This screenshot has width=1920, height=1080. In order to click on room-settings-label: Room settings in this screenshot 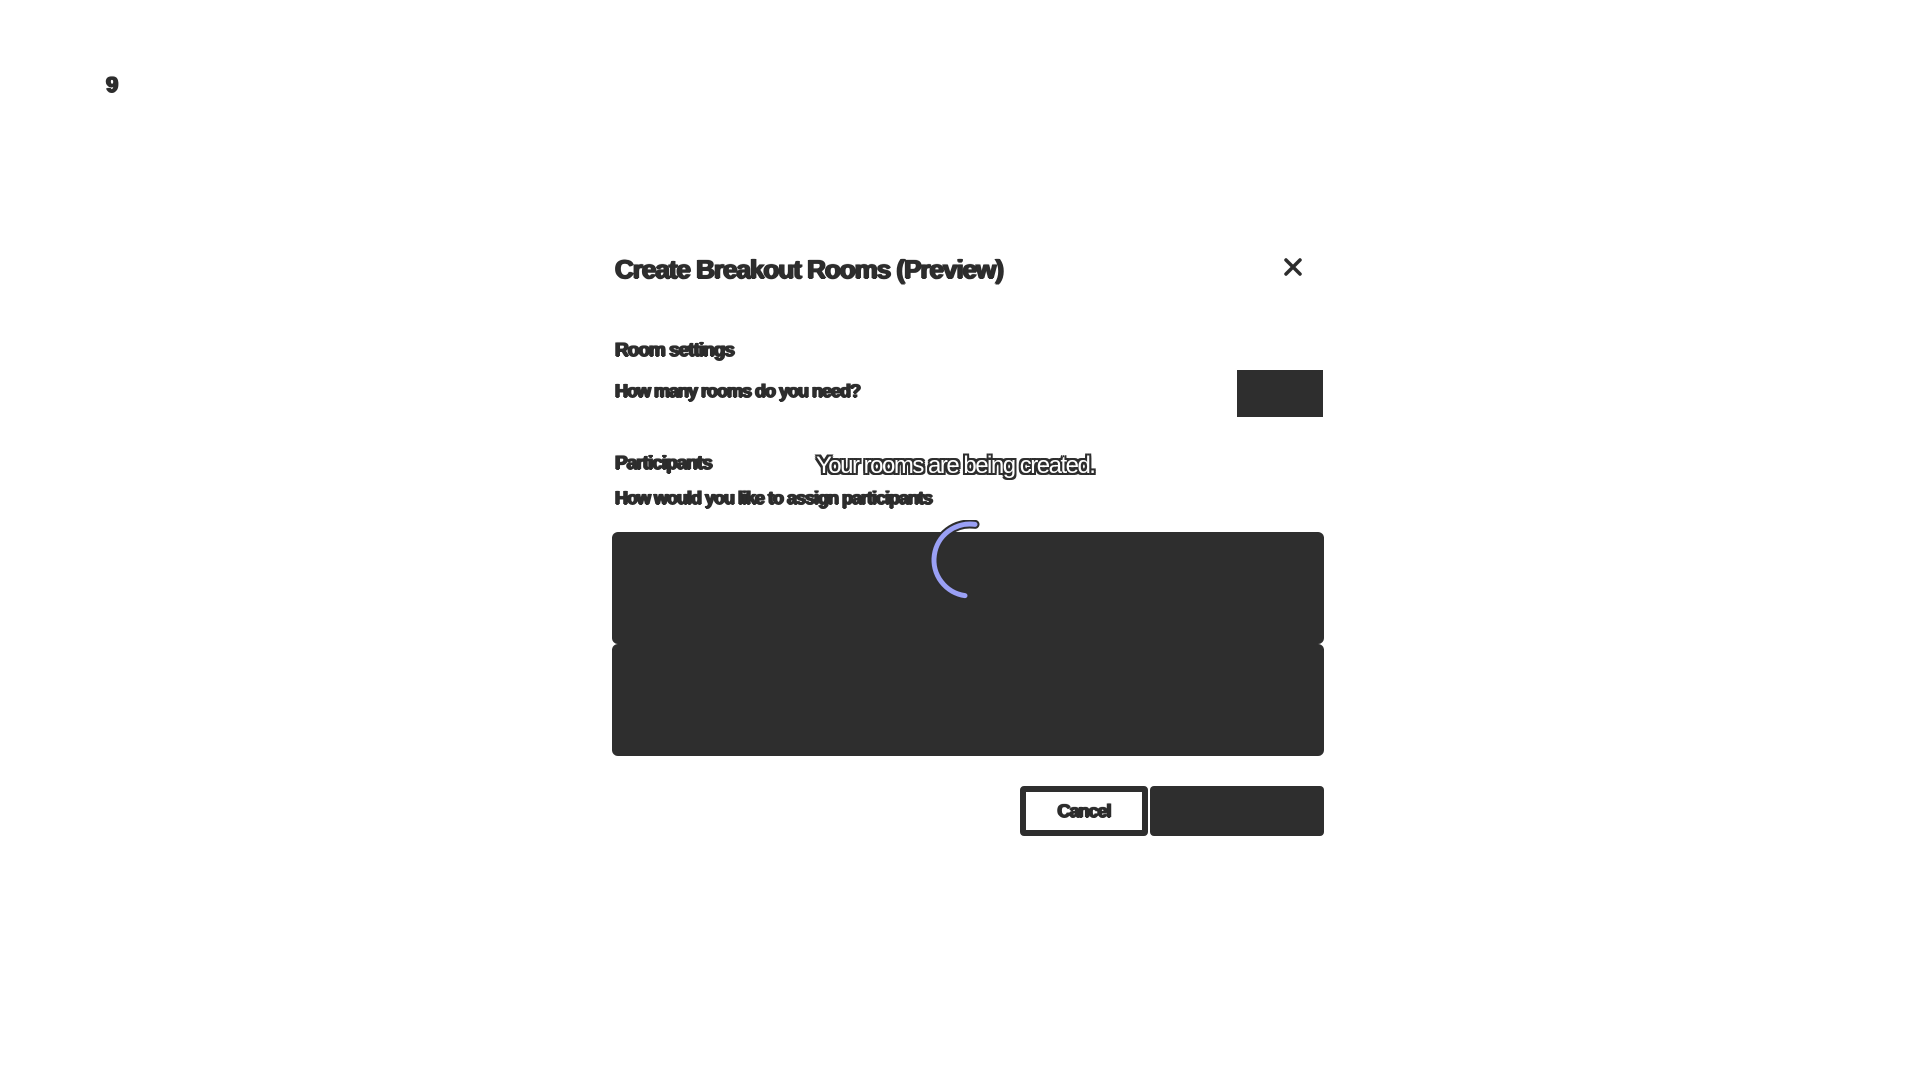, I will do `click(675, 350)`.